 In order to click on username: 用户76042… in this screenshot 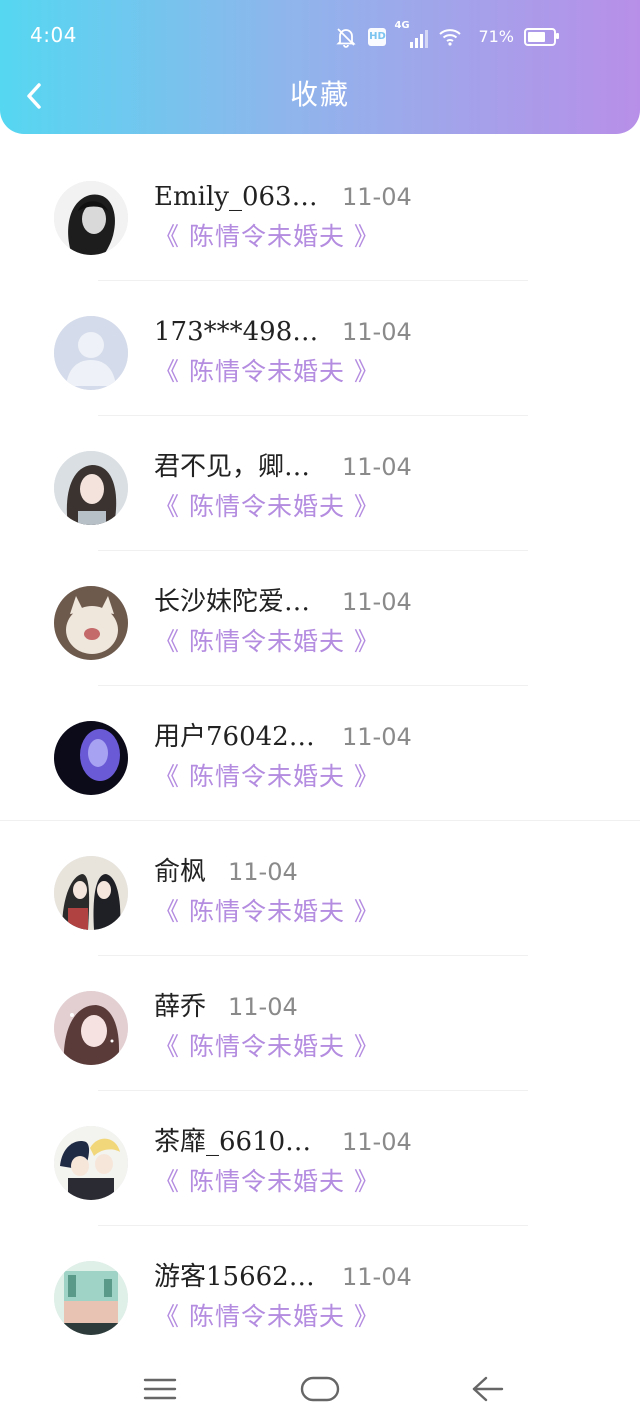, I will do `click(234, 737)`.